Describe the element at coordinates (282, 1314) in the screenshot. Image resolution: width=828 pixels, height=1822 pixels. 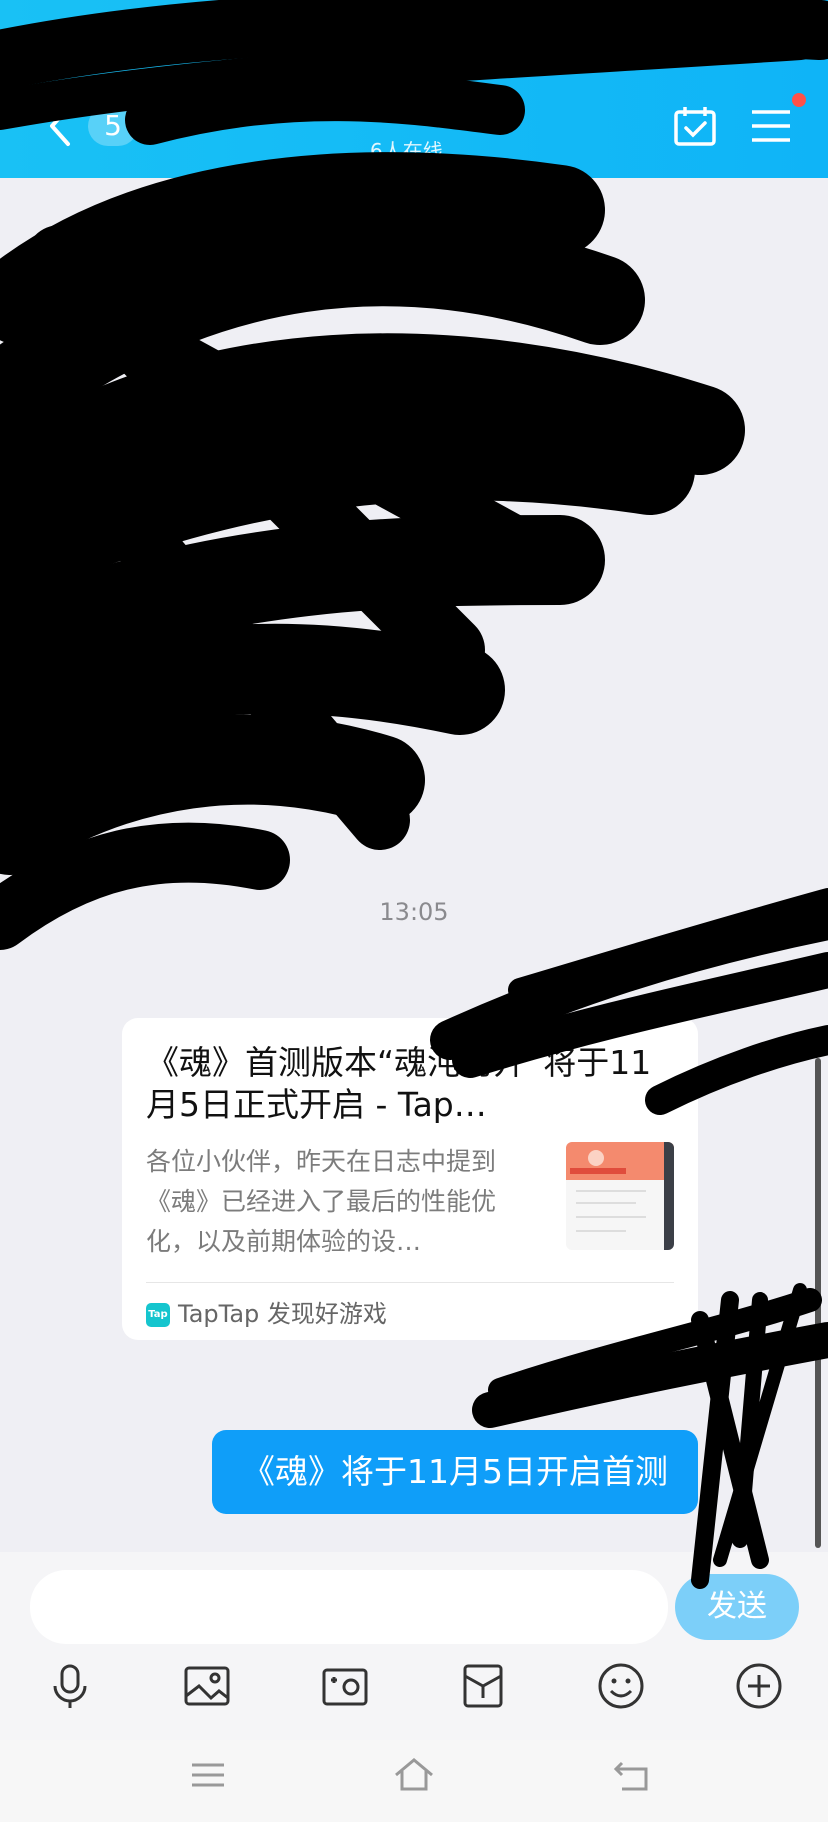
I see `card-source-label: TapTap 发现好游戏` at that location.